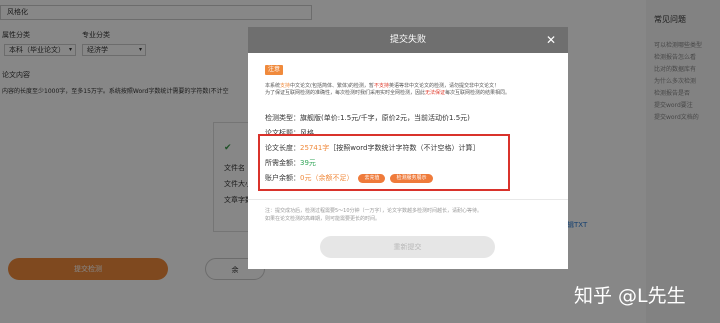 The width and height of the screenshot is (720, 323). Describe the element at coordinates (323, 219) in the screenshot. I see `footnote-line-2: 如果在论文检测的高峰期，则可能需要更长的时间。` at that location.